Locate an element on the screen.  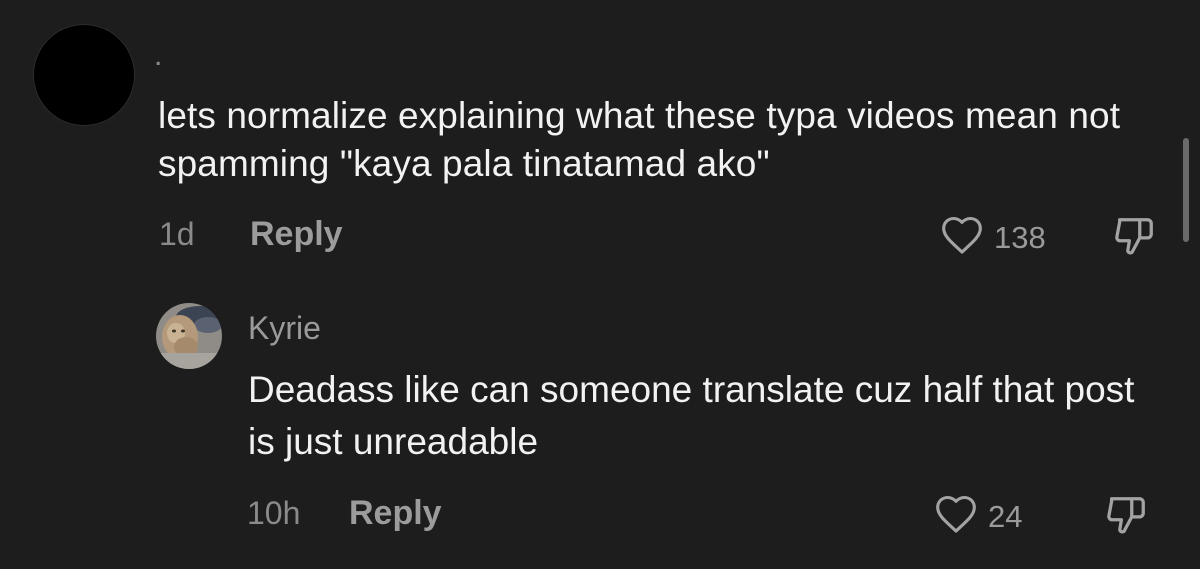
reply-meta-row: 10h is located at coordinates (273, 513).